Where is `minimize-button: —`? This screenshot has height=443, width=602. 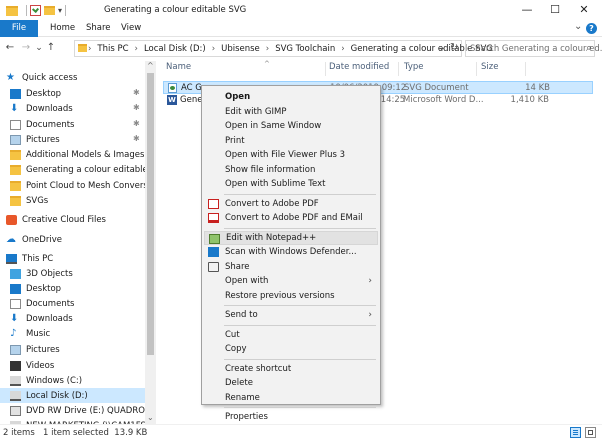
minimize-button: — is located at coordinates (527, 10).